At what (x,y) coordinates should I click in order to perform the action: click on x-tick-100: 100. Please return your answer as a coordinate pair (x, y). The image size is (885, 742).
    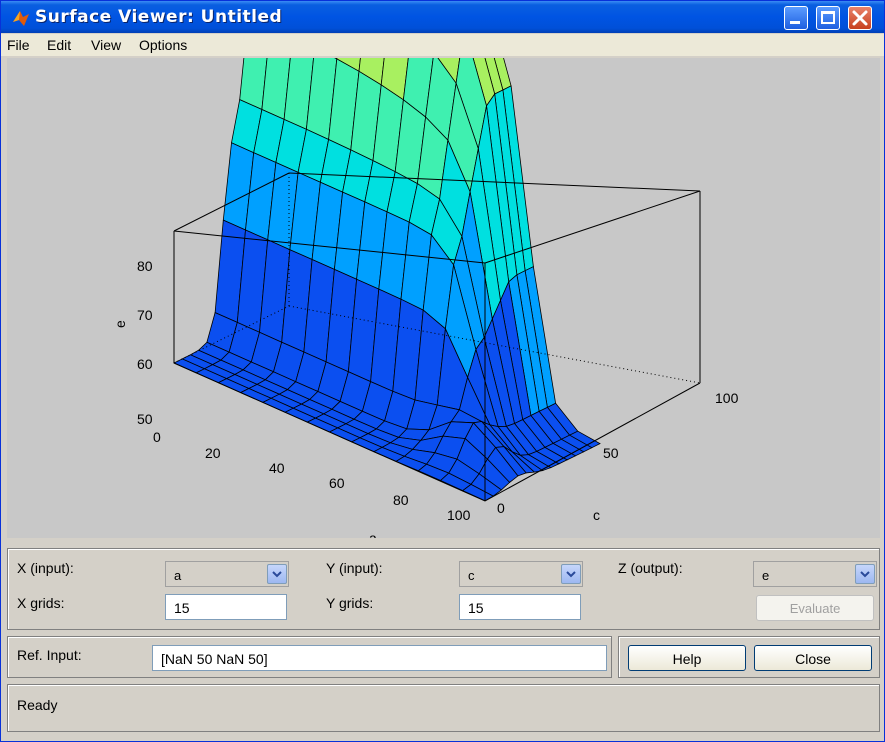
    Looking at the image, I should click on (459, 515).